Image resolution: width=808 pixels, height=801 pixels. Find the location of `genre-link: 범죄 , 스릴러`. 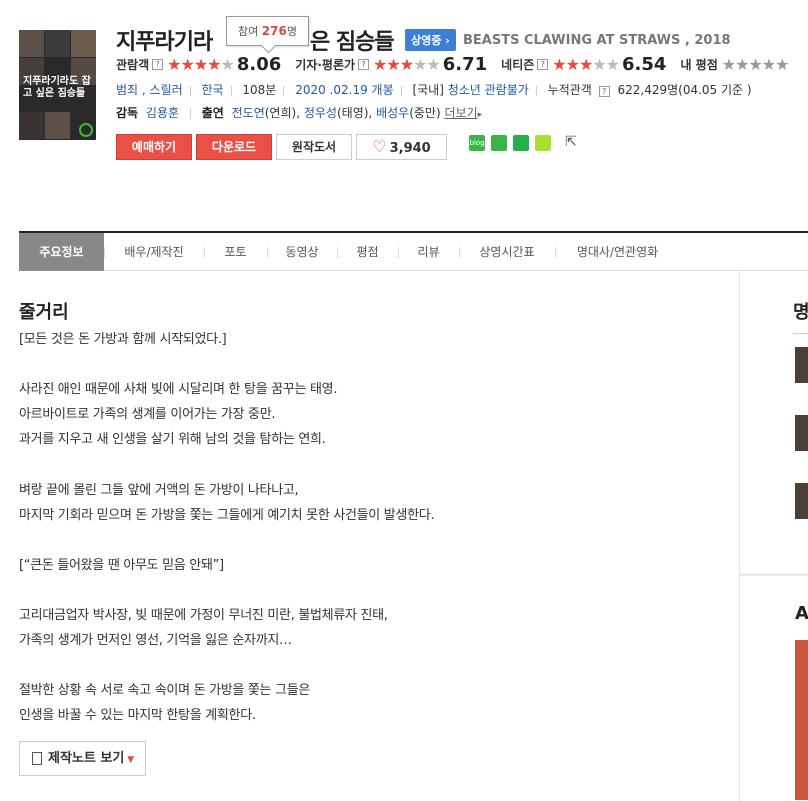

genre-link: 범죄 , 스릴러 is located at coordinates (149, 90).